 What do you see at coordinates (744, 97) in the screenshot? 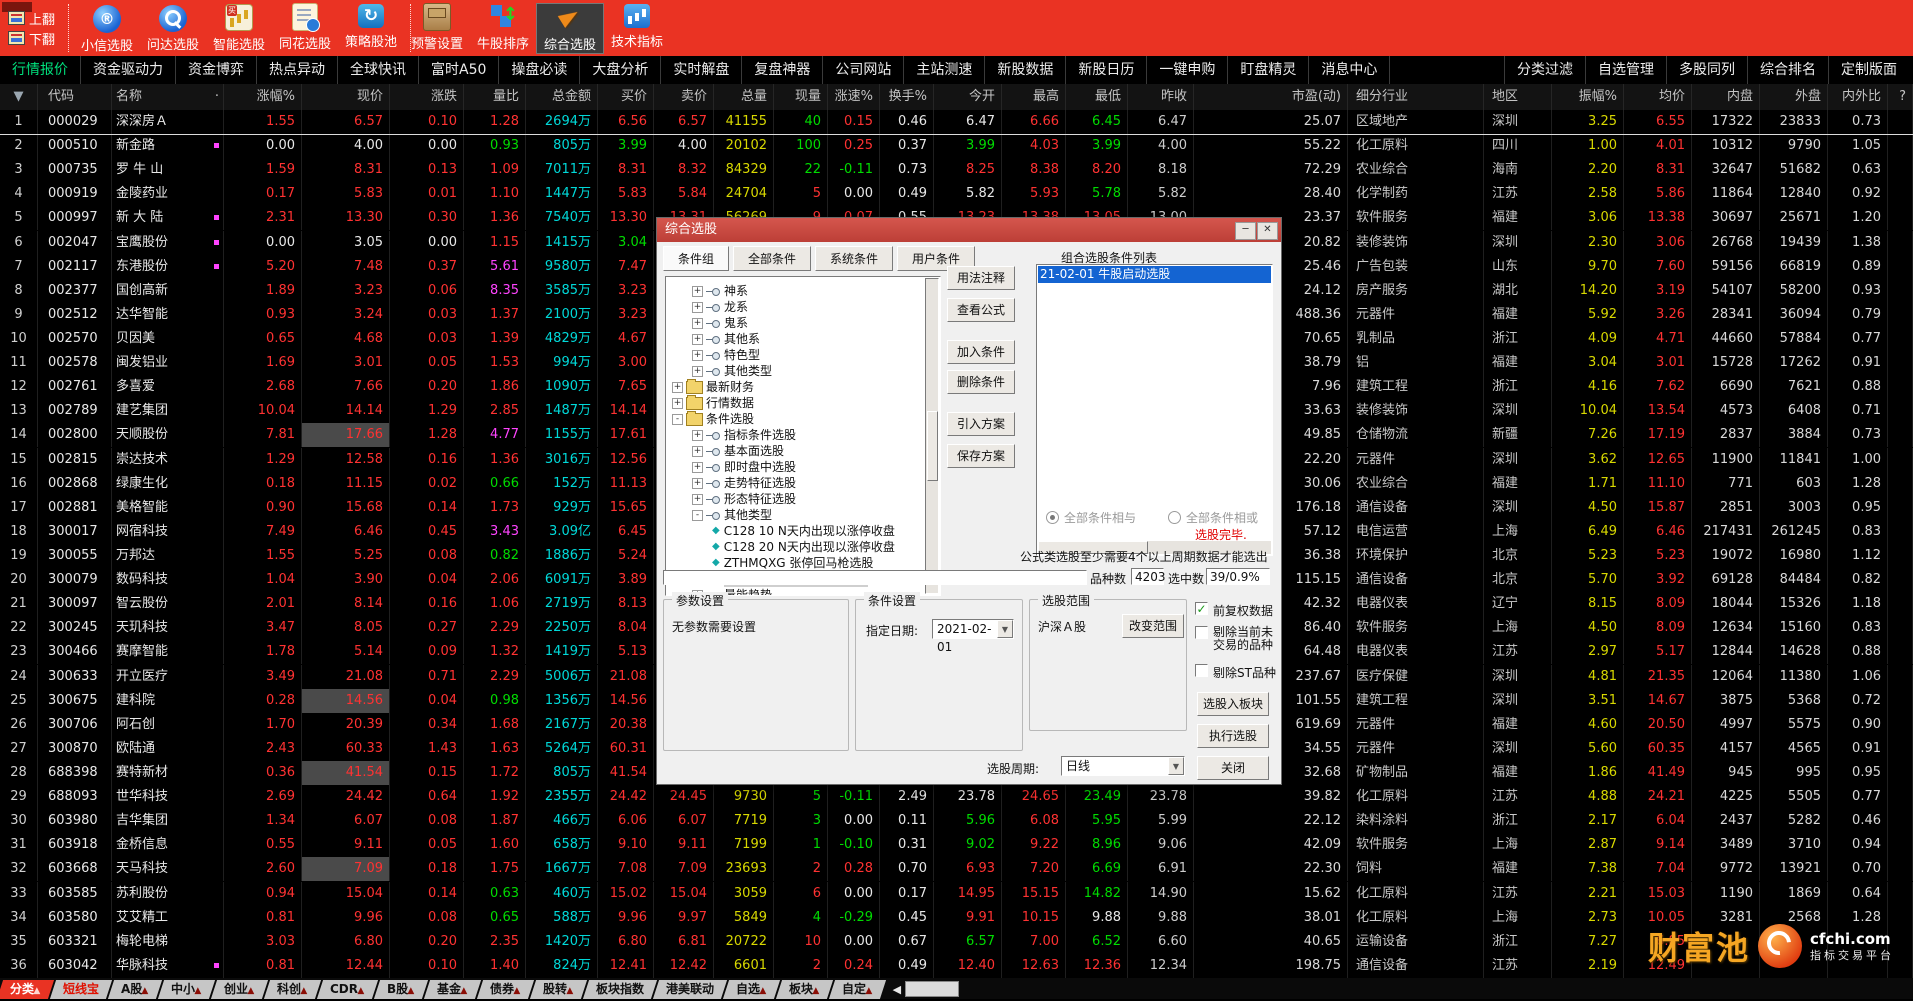
I see `column-header-总量: 总量` at bounding box center [744, 97].